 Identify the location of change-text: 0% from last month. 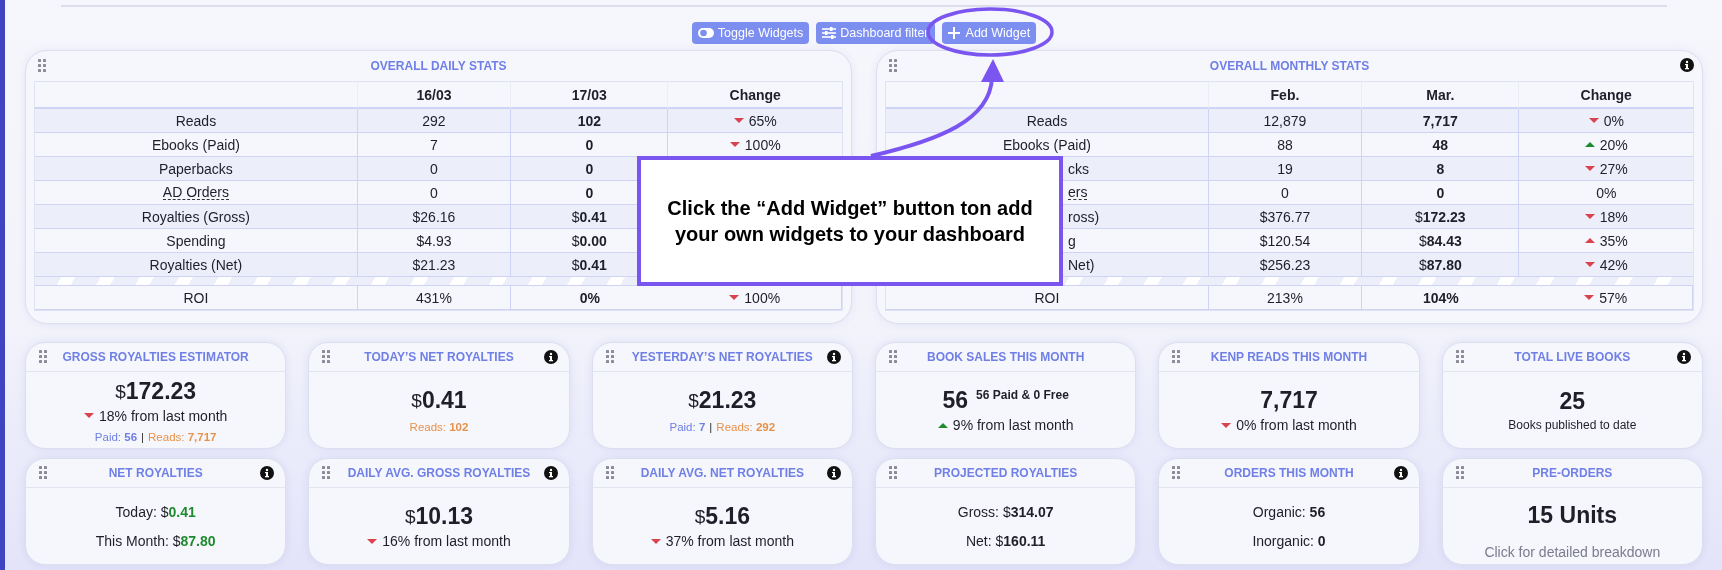
(1296, 425).